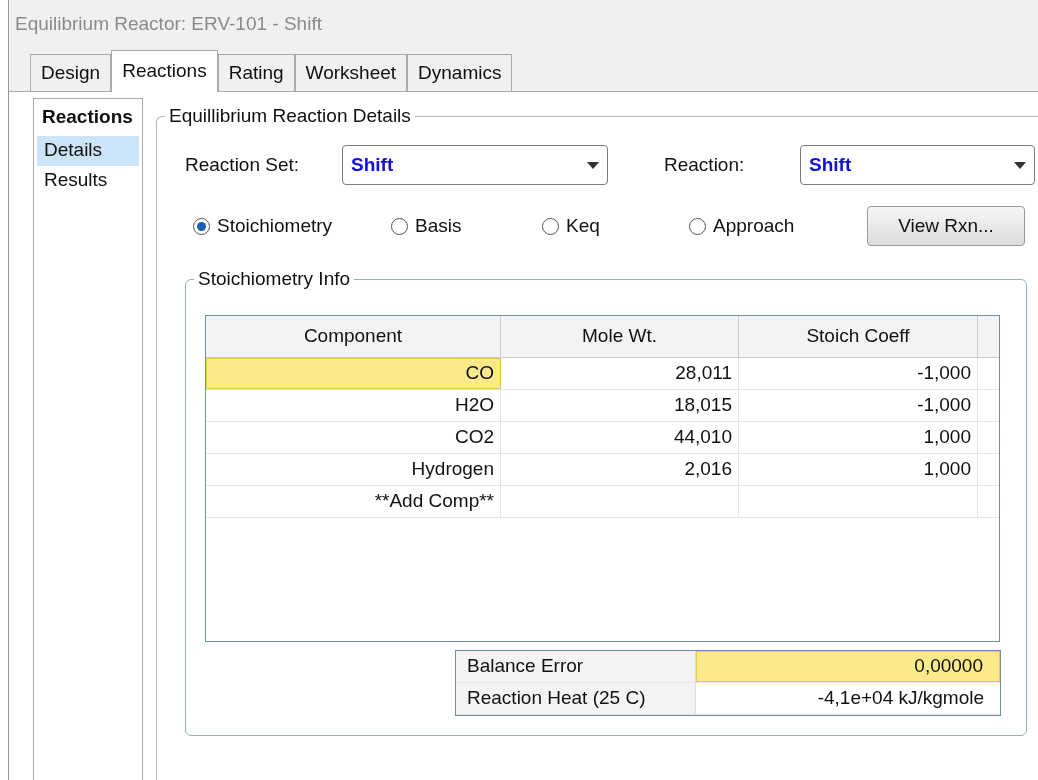 This screenshot has width=1038, height=780. What do you see at coordinates (705, 164) in the screenshot?
I see `field-label: Reaction:` at bounding box center [705, 164].